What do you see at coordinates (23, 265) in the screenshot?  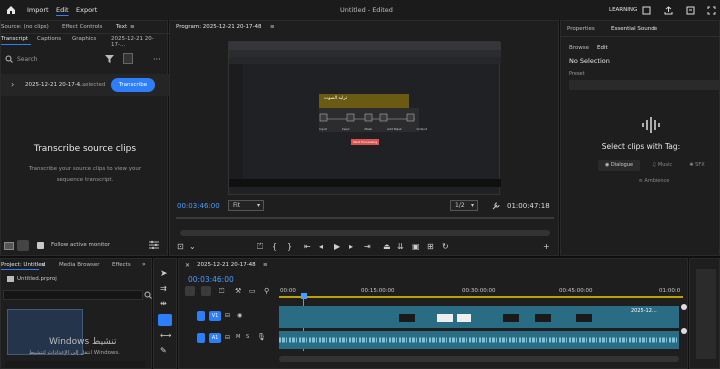 I see `tab-project: Project: Untitled` at bounding box center [23, 265].